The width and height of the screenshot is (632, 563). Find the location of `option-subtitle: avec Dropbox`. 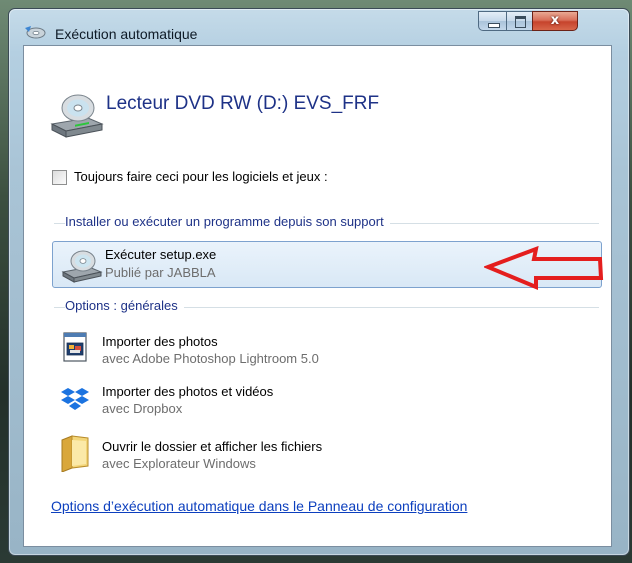

option-subtitle: avec Dropbox is located at coordinates (142, 408).